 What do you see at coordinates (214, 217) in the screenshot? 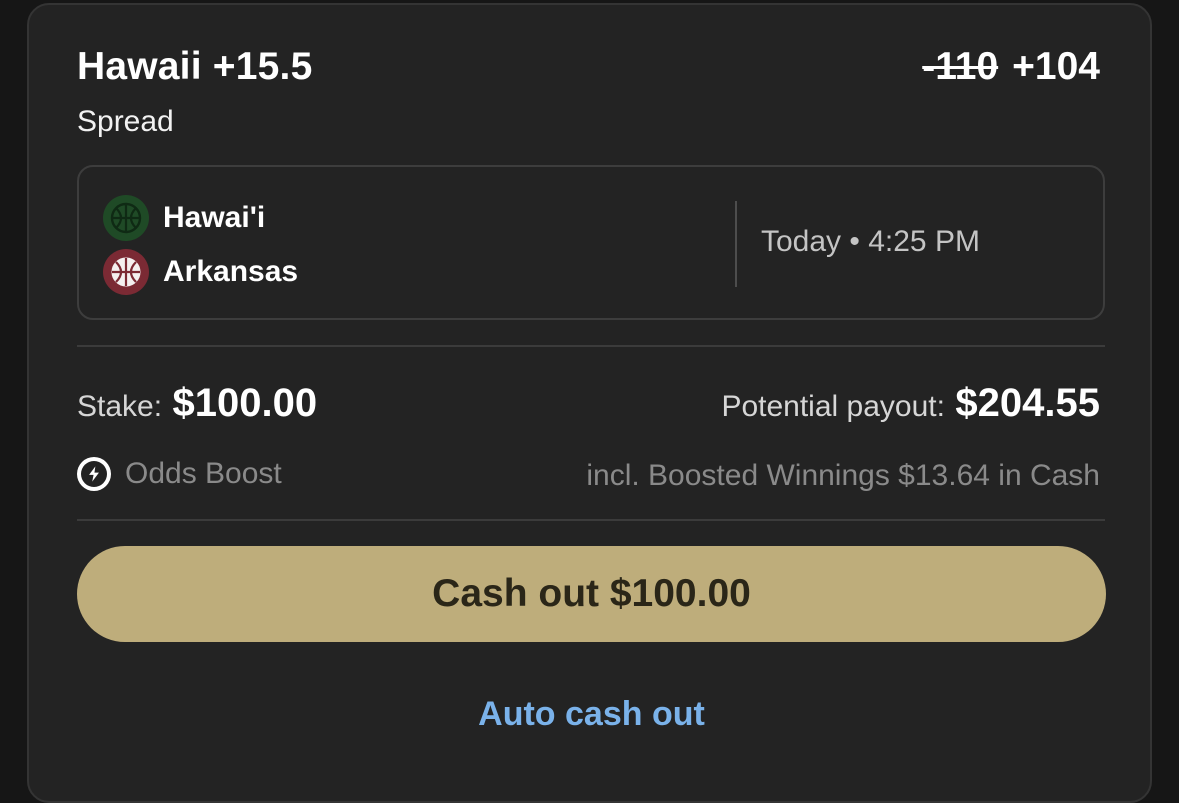
I see `team-name-home: Hawai'i` at bounding box center [214, 217].